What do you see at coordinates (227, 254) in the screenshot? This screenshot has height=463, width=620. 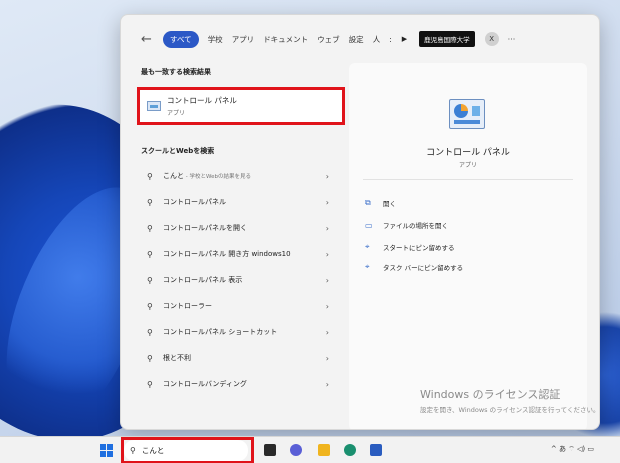 I see `suggestion-text: コントロールパネル 開き方 windows10` at bounding box center [227, 254].